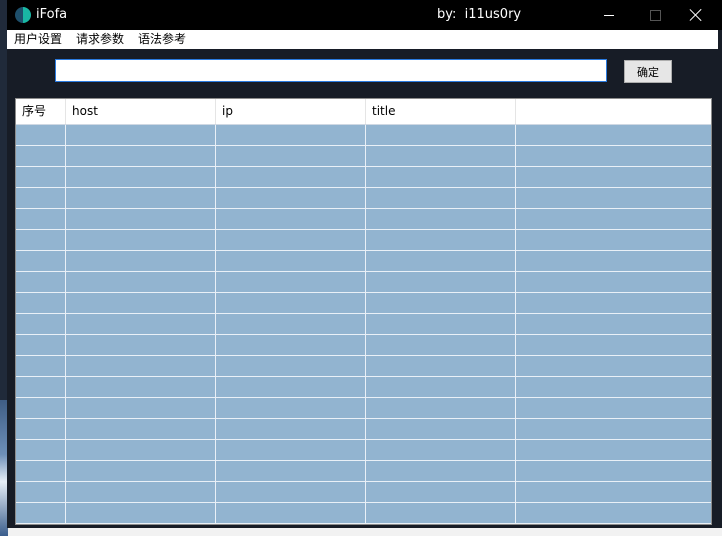  Describe the element at coordinates (364, 15) in the screenshot. I see `title-bar: iFofa by: i11us0ry` at that location.